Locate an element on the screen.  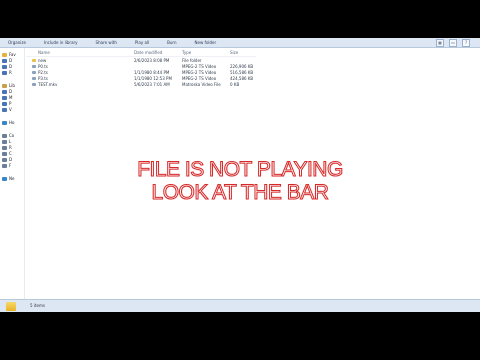
help-icon: ? is located at coordinates (466, 43).